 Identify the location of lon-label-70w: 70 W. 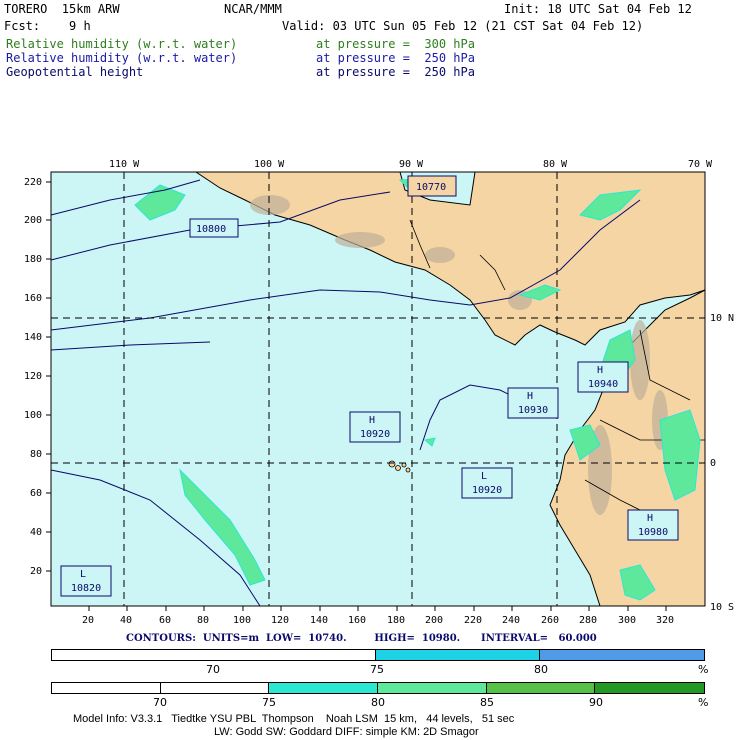
(700, 164).